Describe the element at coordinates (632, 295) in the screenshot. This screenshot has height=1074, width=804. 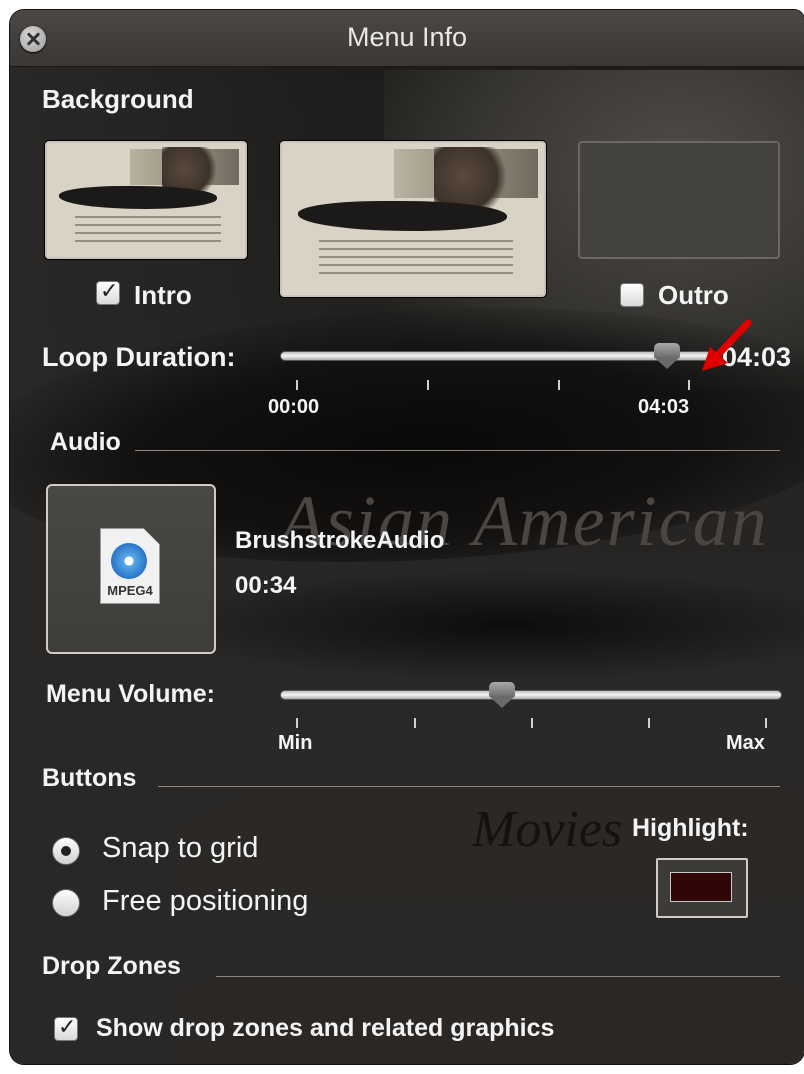
I see `outro-checkbox` at that location.